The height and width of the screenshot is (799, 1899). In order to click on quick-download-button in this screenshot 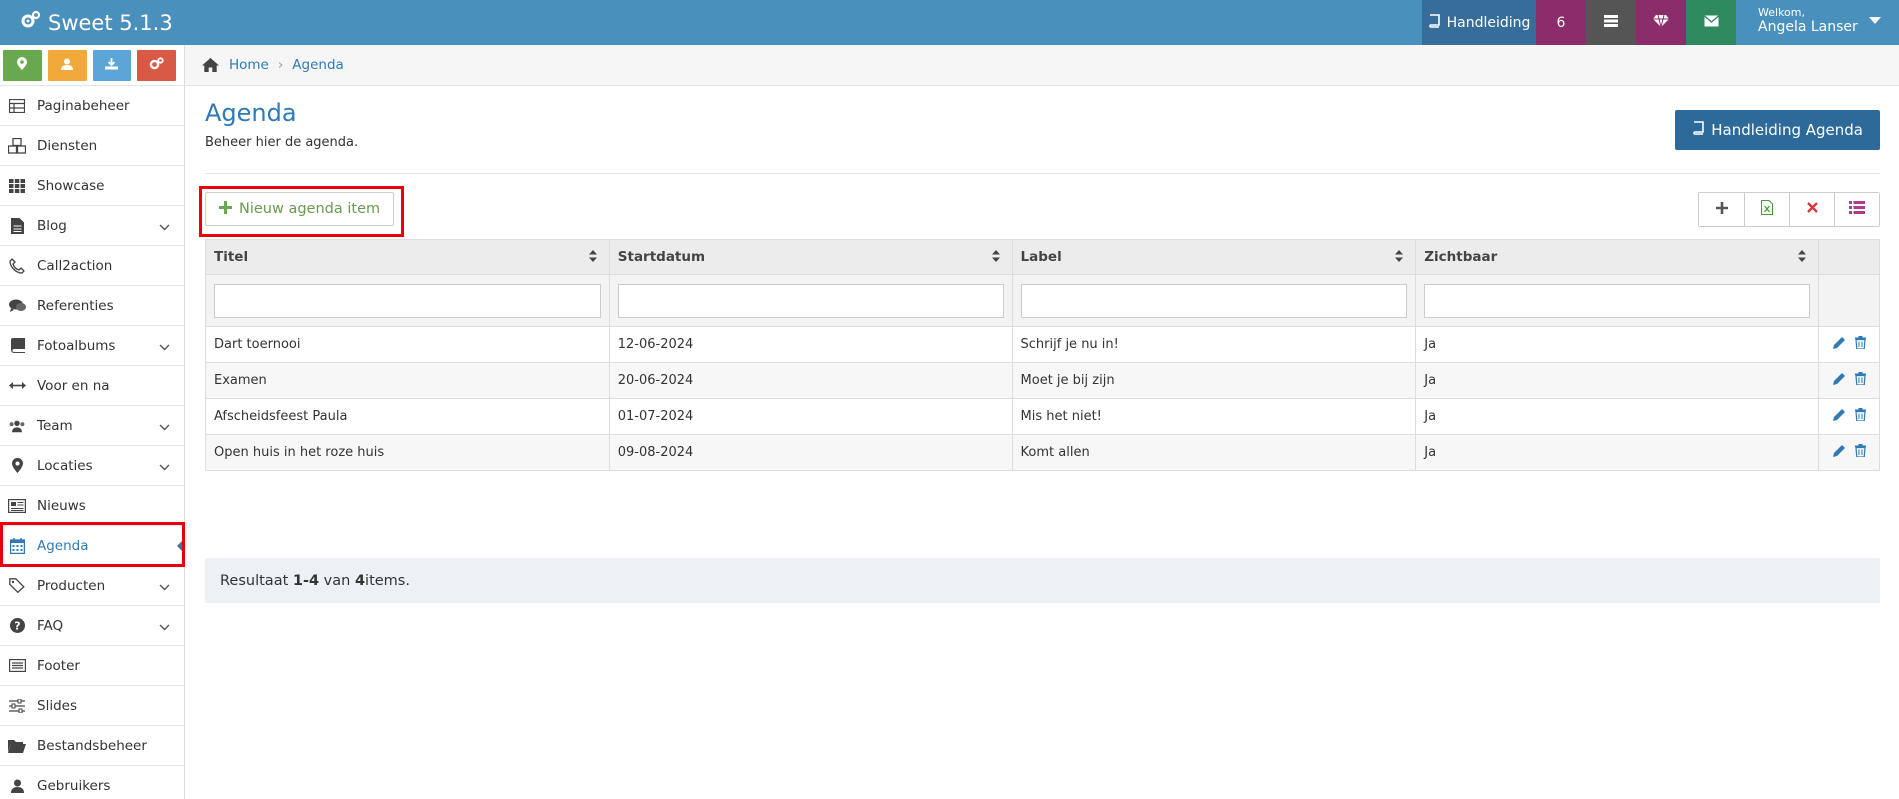, I will do `click(112, 65)`.